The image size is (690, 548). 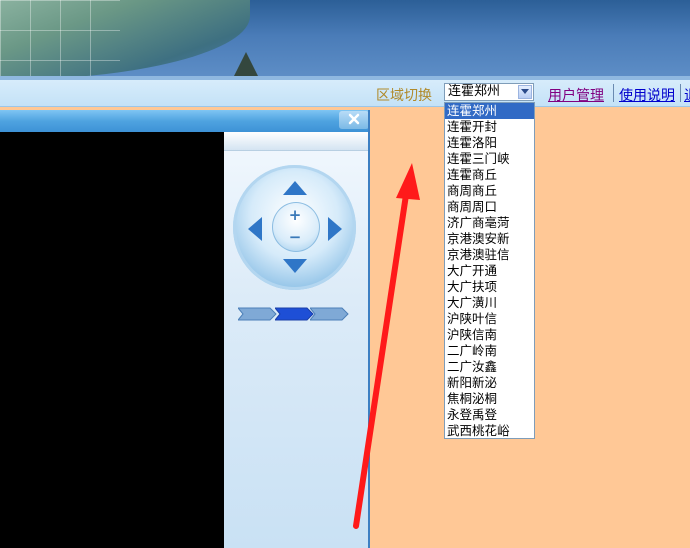 I want to click on speed-medium-icon, so click(x=295, y=314).